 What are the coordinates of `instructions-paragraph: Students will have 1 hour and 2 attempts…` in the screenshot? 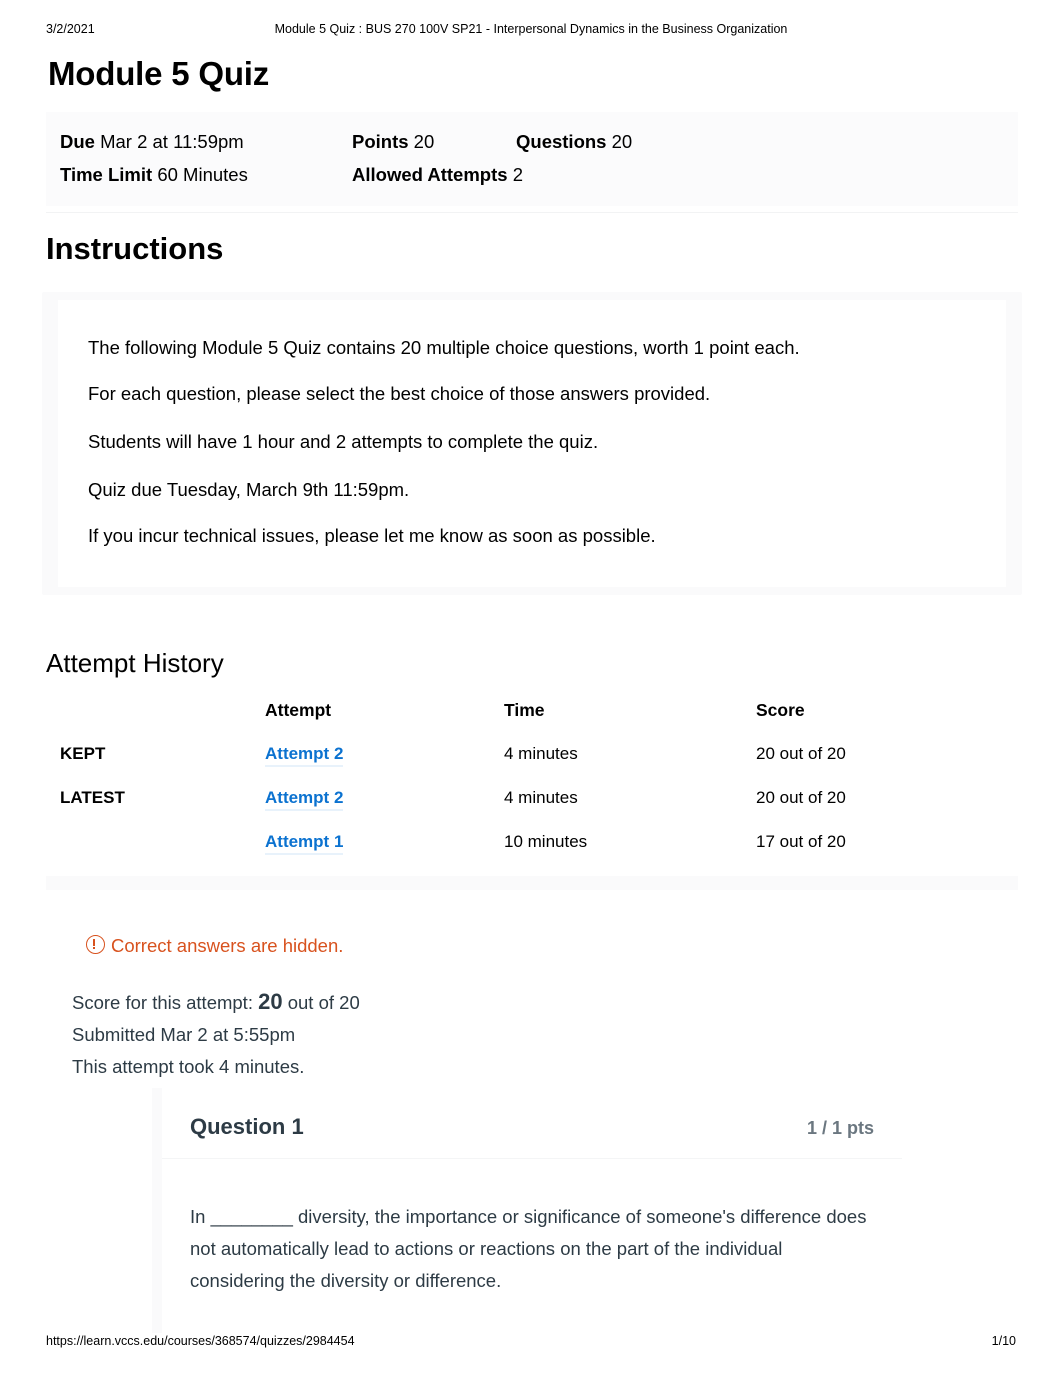 It's located at (343, 441).